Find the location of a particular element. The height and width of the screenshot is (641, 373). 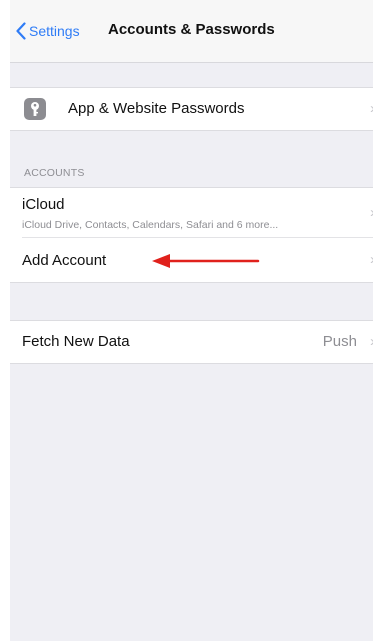

fetch-group: Fetch New Data Push › is located at coordinates (191, 342).